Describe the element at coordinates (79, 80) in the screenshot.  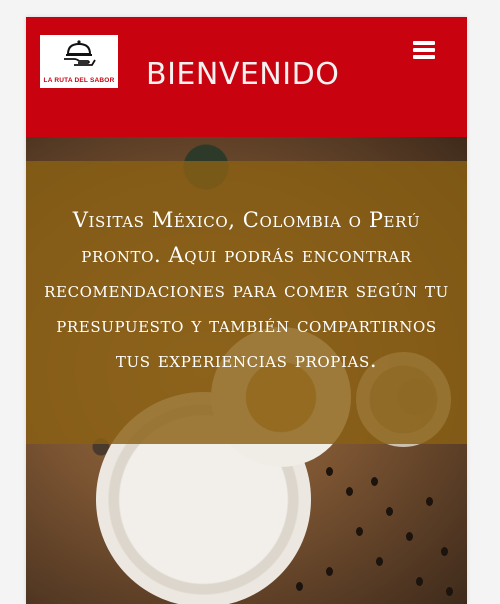
I see `logo-text: LA RUTA DEL SABOR` at that location.